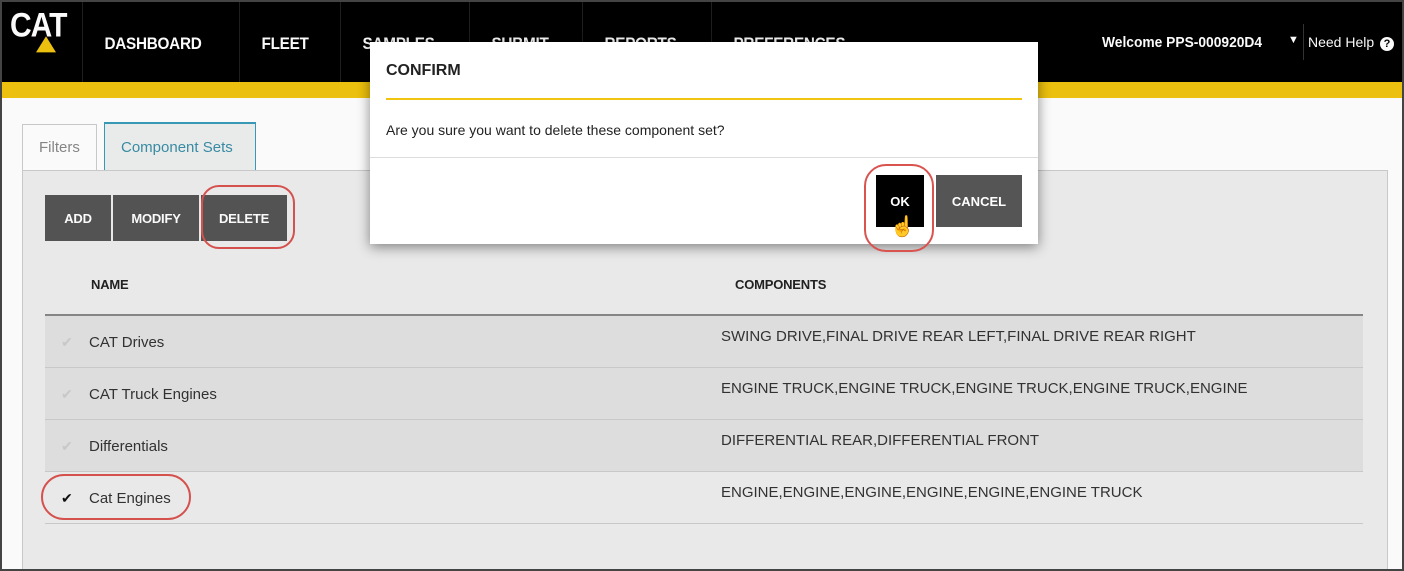  I want to click on hand-pointer-icon: ☝, so click(902, 227).